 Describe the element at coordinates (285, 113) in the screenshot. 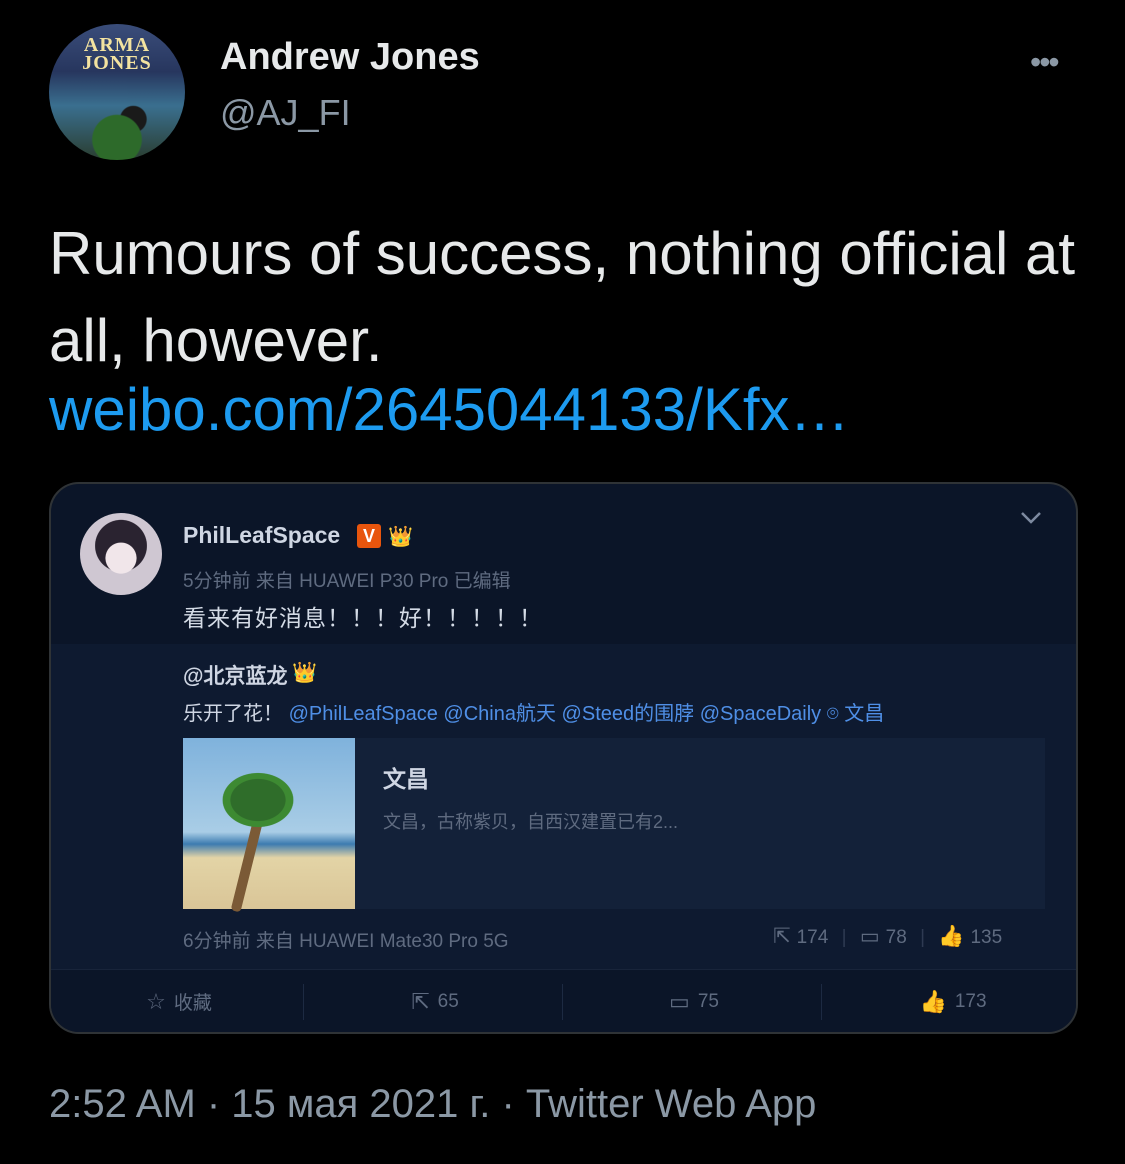

I see `user-handle: @AJ_FI` at that location.